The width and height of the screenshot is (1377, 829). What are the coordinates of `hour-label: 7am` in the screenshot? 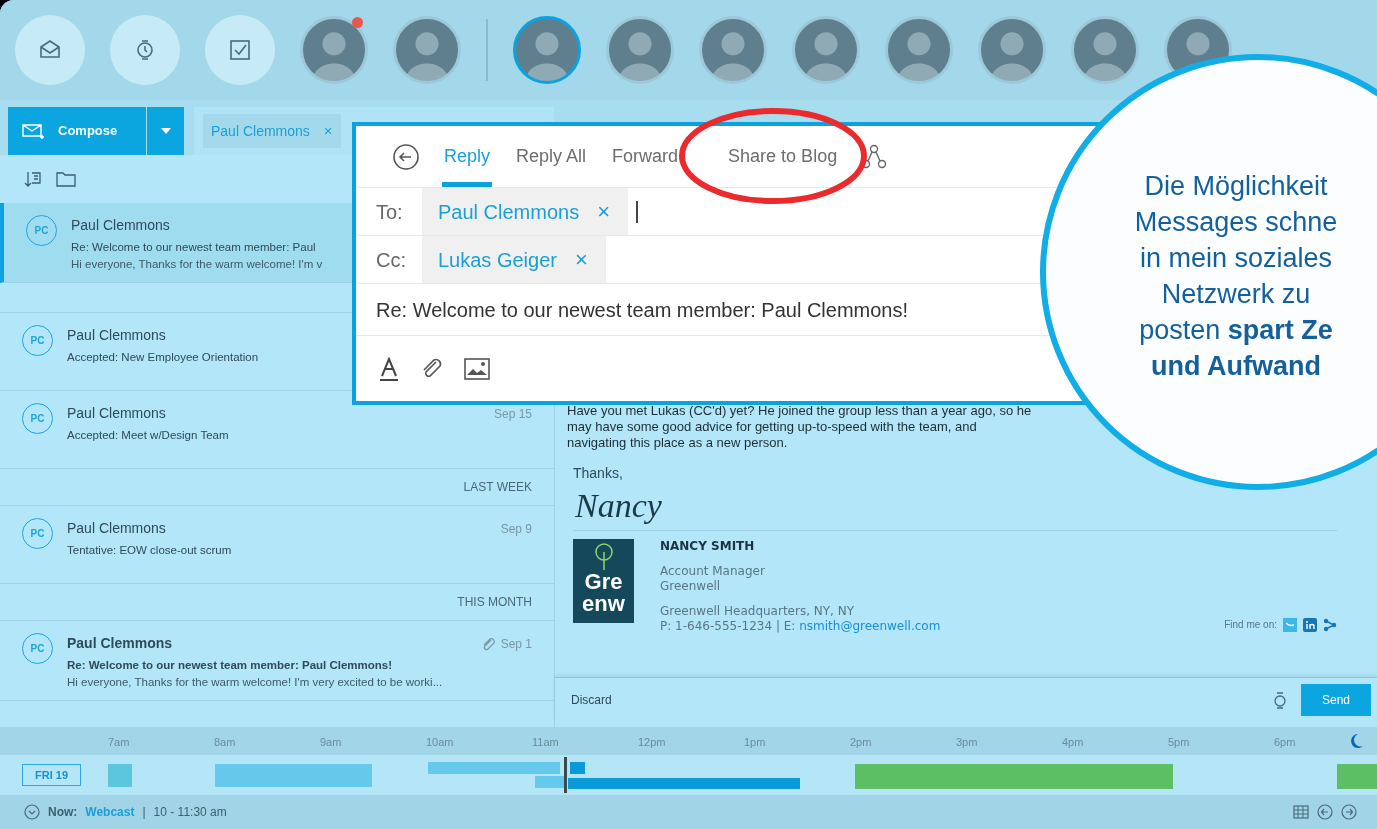 It's located at (119, 742).